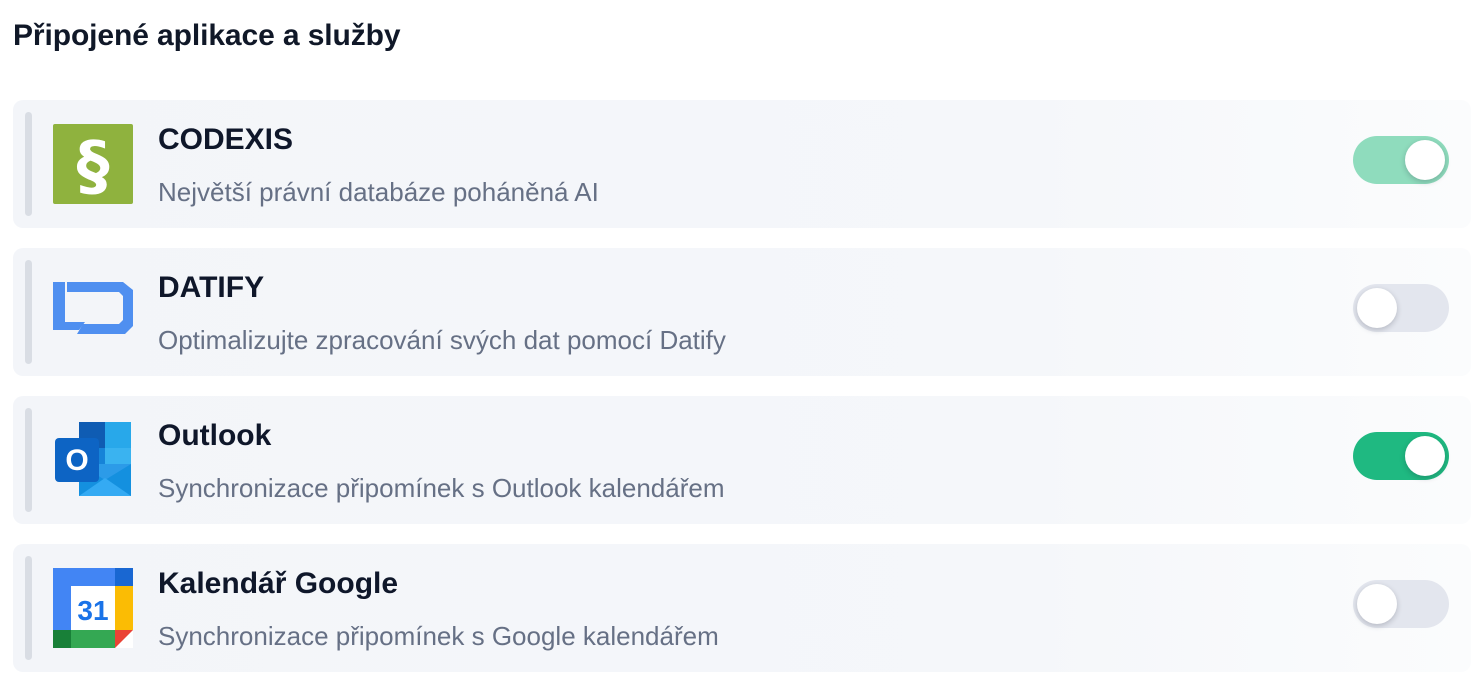 The image size is (1484, 684). I want to click on datify-logo-icon, so click(93, 312).